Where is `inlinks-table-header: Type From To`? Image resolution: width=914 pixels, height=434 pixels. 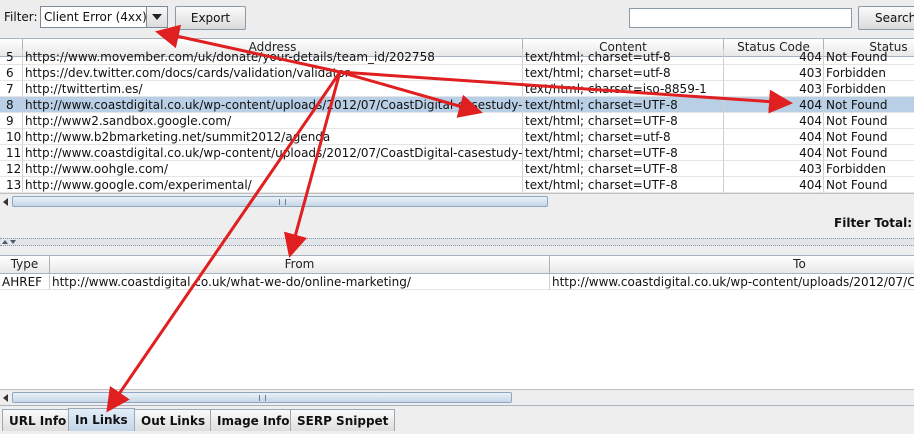
inlinks-table-header: Type From To is located at coordinates (457, 265).